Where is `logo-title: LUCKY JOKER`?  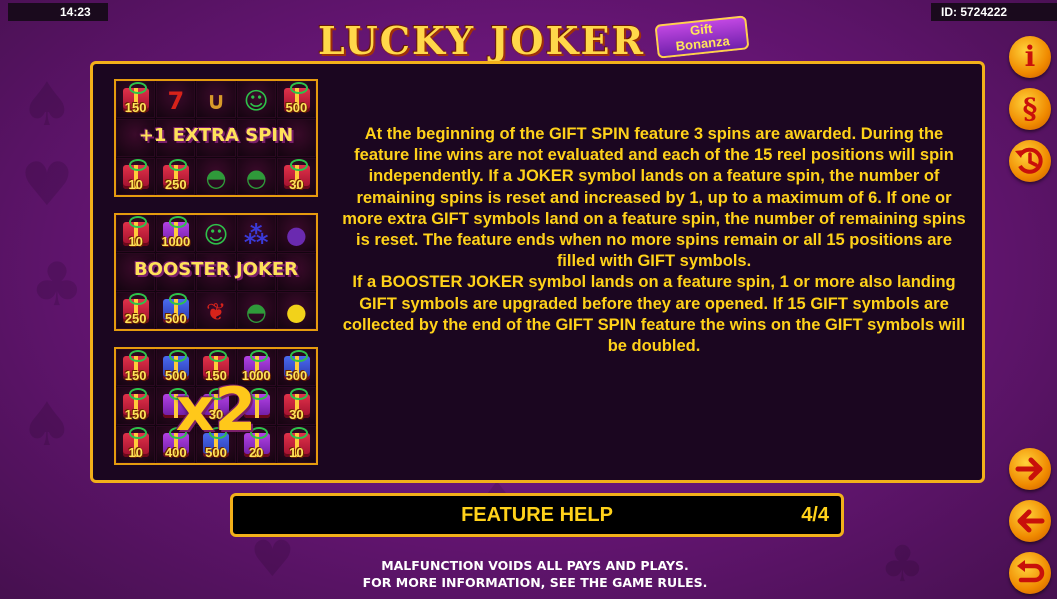 logo-title: LUCKY JOKER is located at coordinates (482, 40).